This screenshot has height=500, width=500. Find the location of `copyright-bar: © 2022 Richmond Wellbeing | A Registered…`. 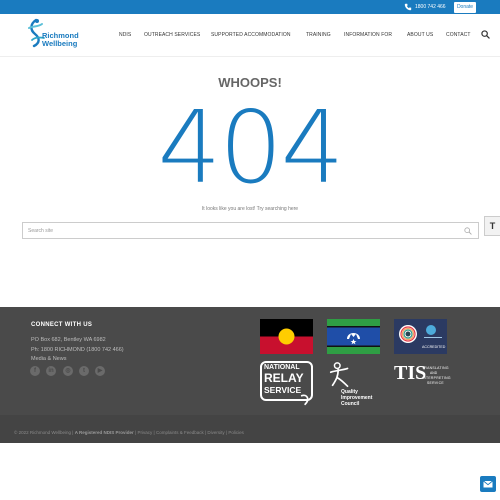

copyright-bar: © 2022 Richmond Wellbeing | A Registered… is located at coordinates (250, 429).